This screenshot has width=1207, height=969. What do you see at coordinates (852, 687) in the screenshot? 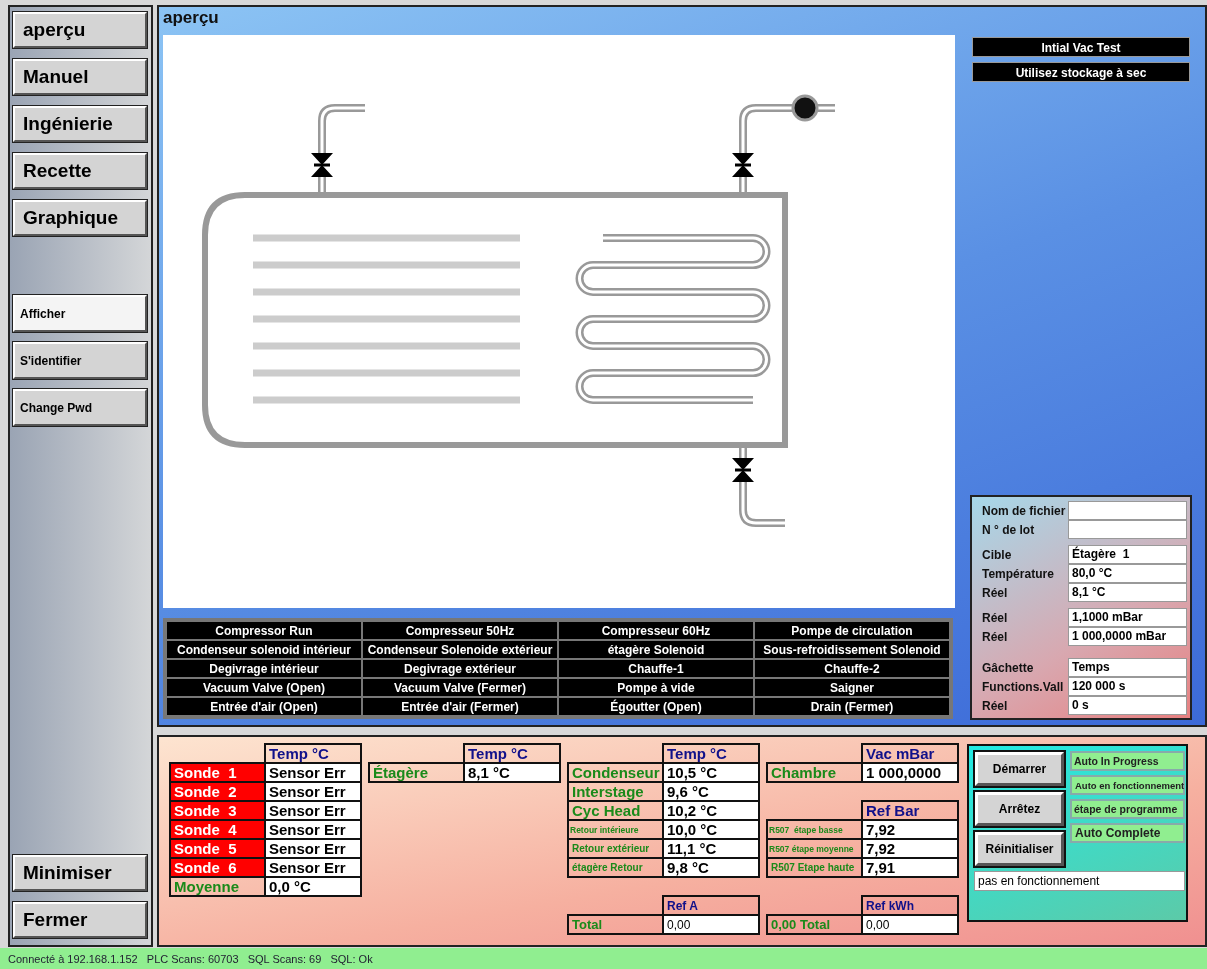
I see `output-cell: Saigner` at bounding box center [852, 687].